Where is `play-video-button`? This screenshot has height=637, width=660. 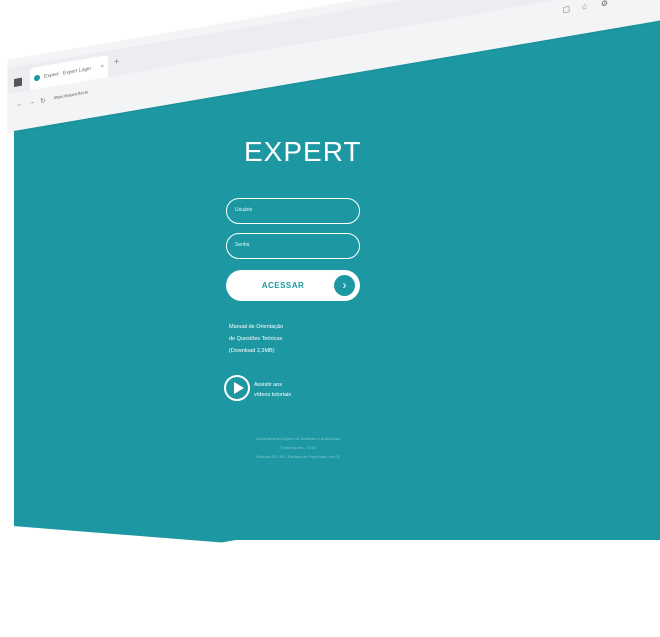 play-video-button is located at coordinates (237, 388).